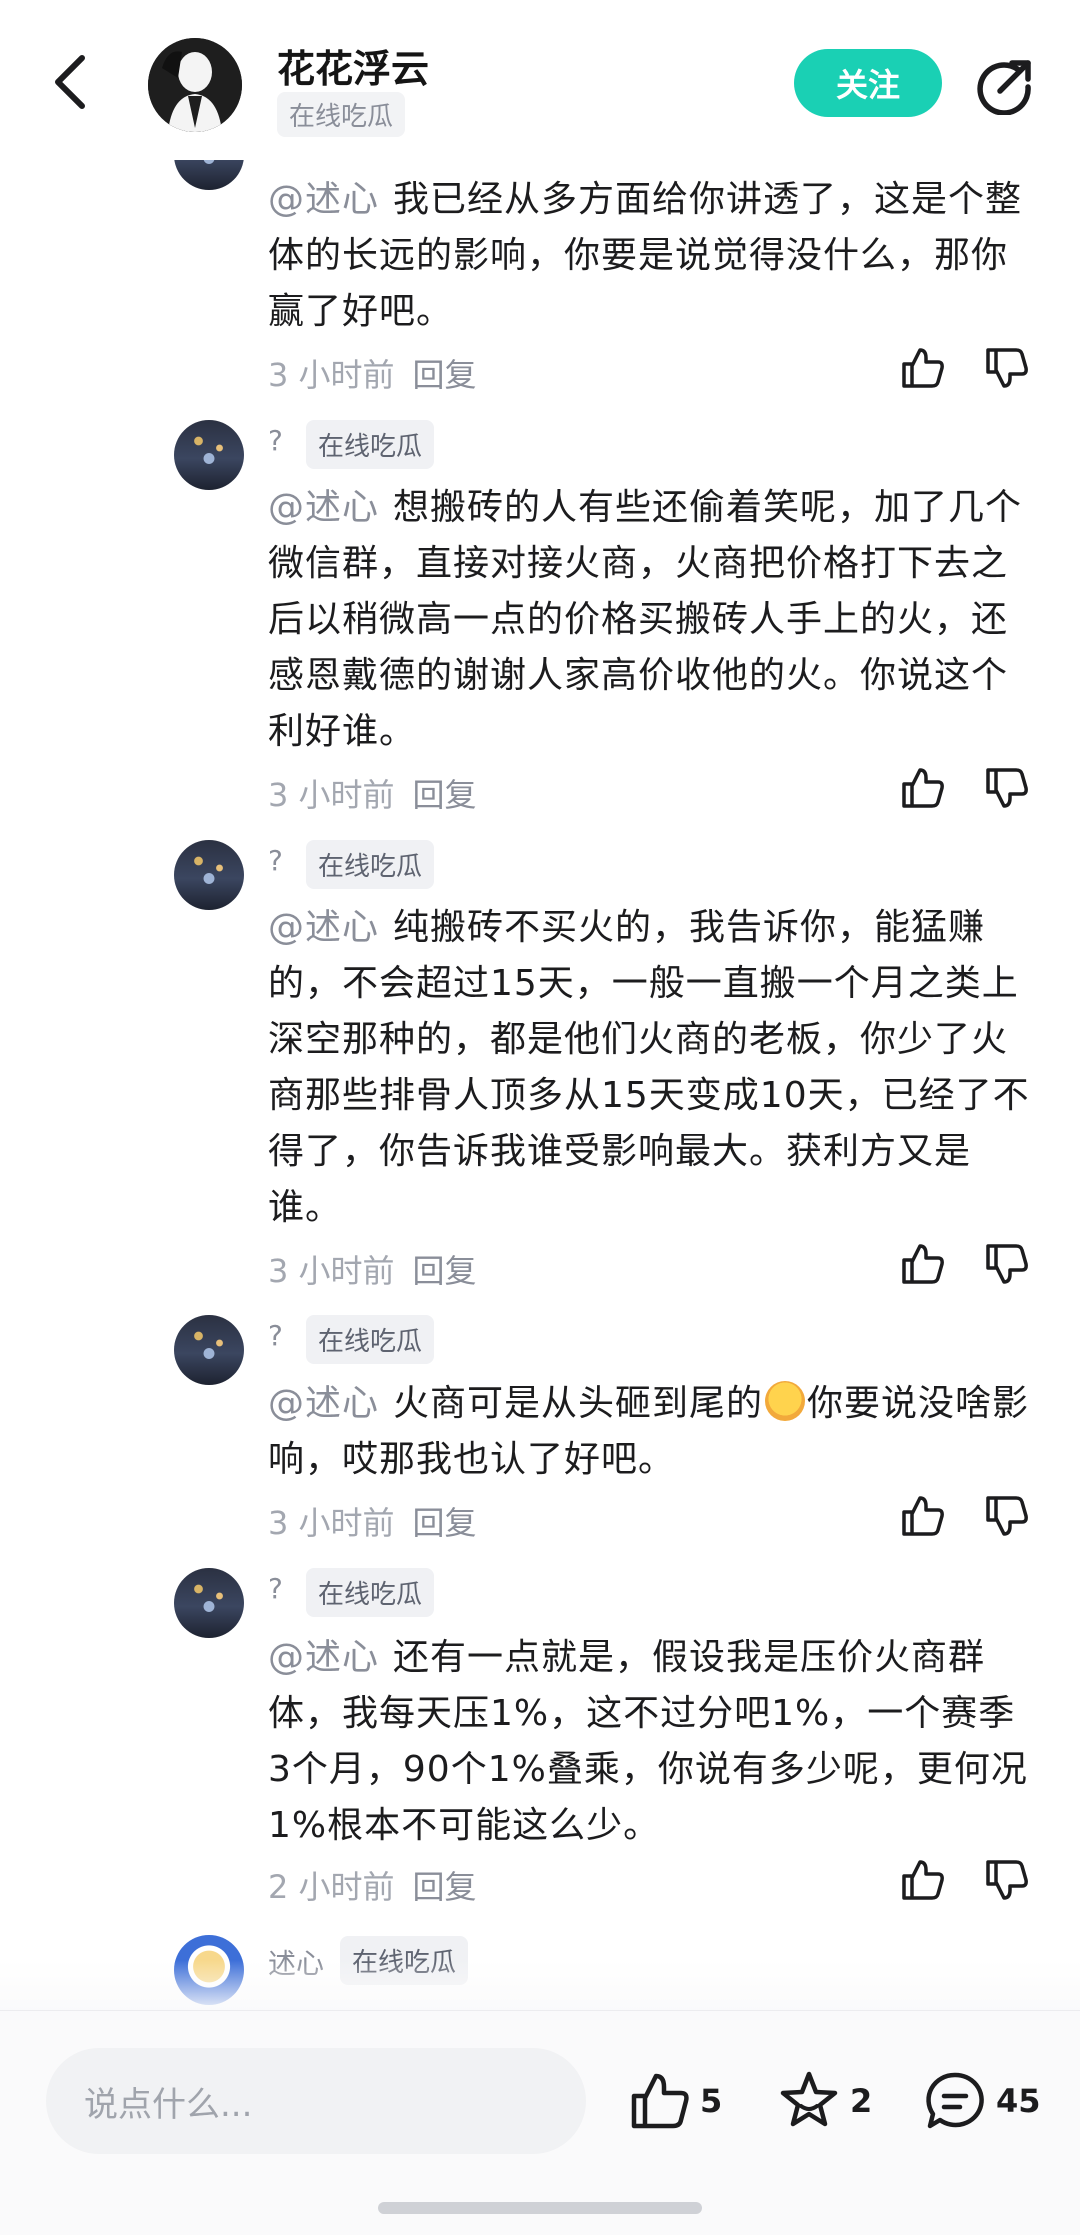 The image size is (1080, 2235). Describe the element at coordinates (195, 85) in the screenshot. I see `author-avatar` at that location.